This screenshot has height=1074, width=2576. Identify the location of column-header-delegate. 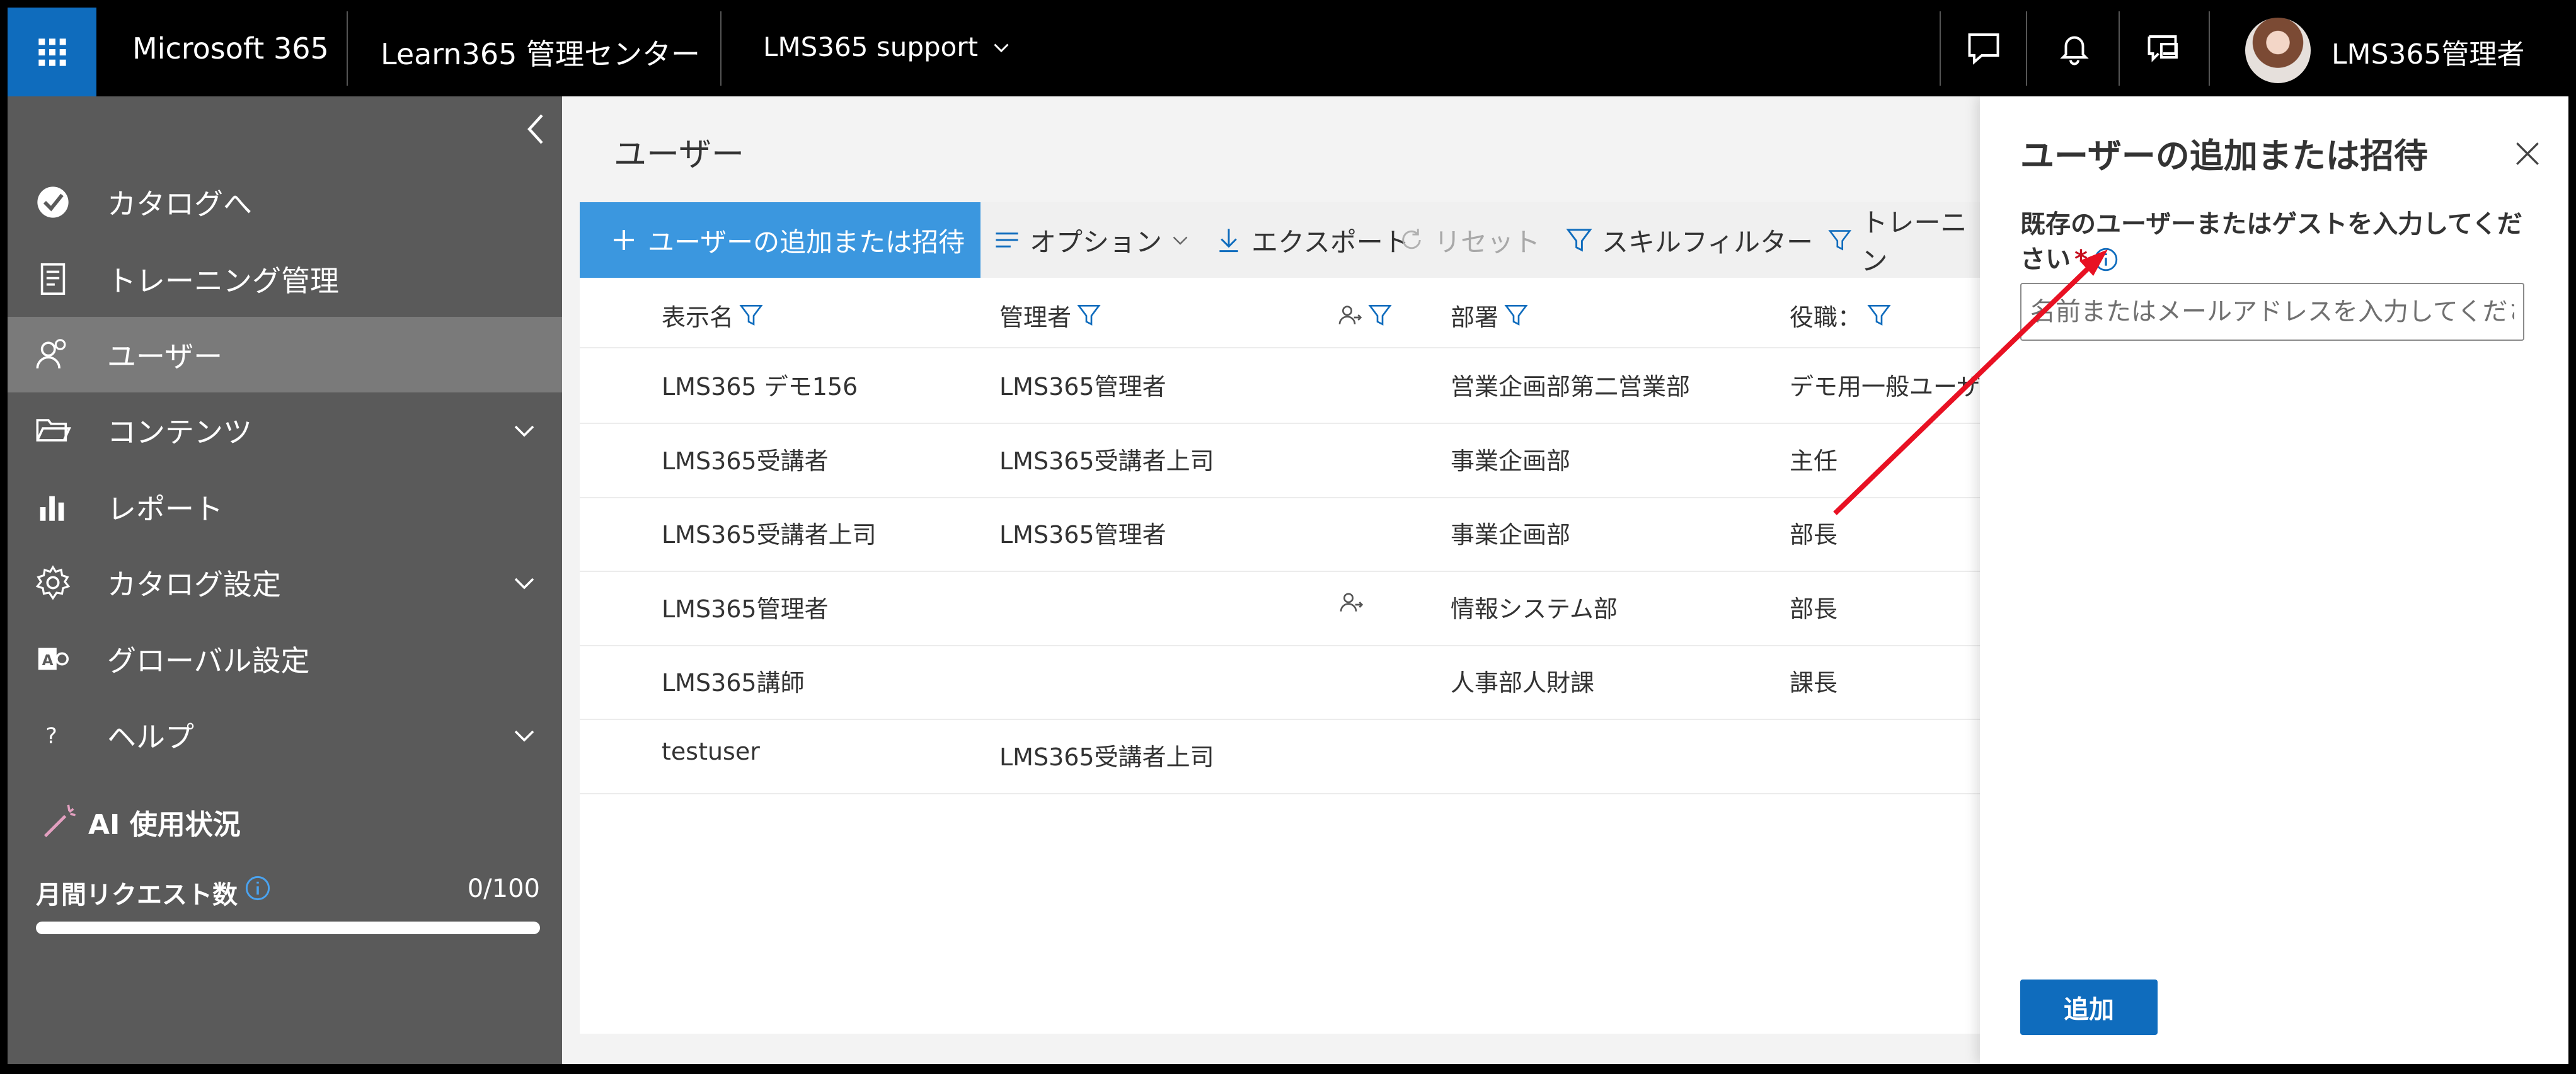
(1365, 315).